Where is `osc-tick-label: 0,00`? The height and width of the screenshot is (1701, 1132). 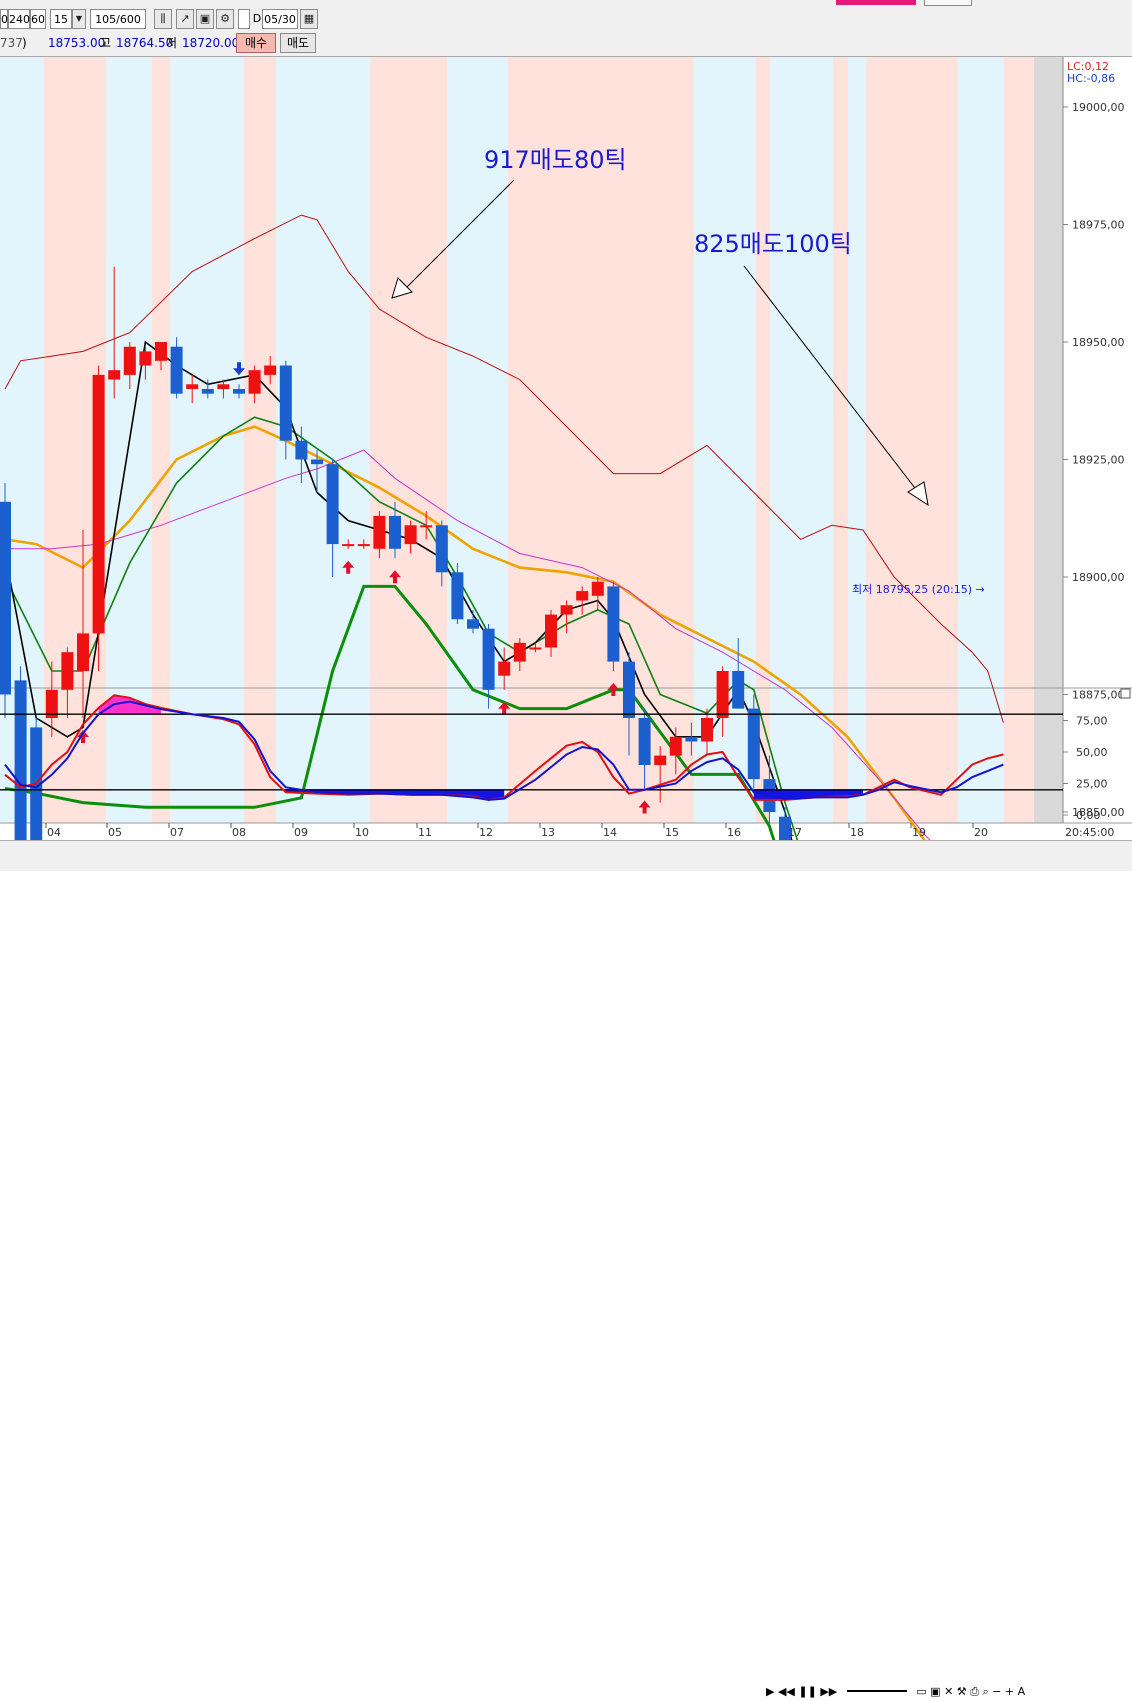
osc-tick-label: 0,00 is located at coordinates (1088, 815).